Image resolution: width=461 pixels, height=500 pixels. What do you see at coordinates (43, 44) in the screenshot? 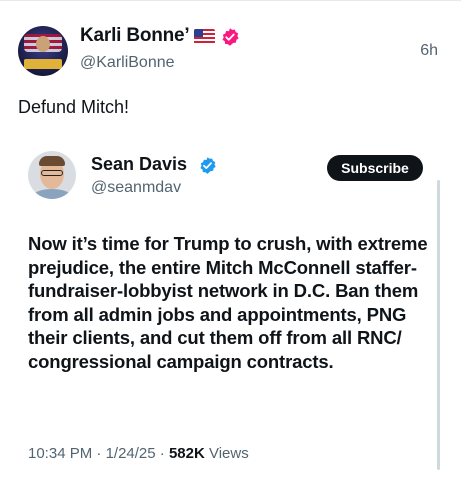
I see `avatar-figure` at bounding box center [43, 44].